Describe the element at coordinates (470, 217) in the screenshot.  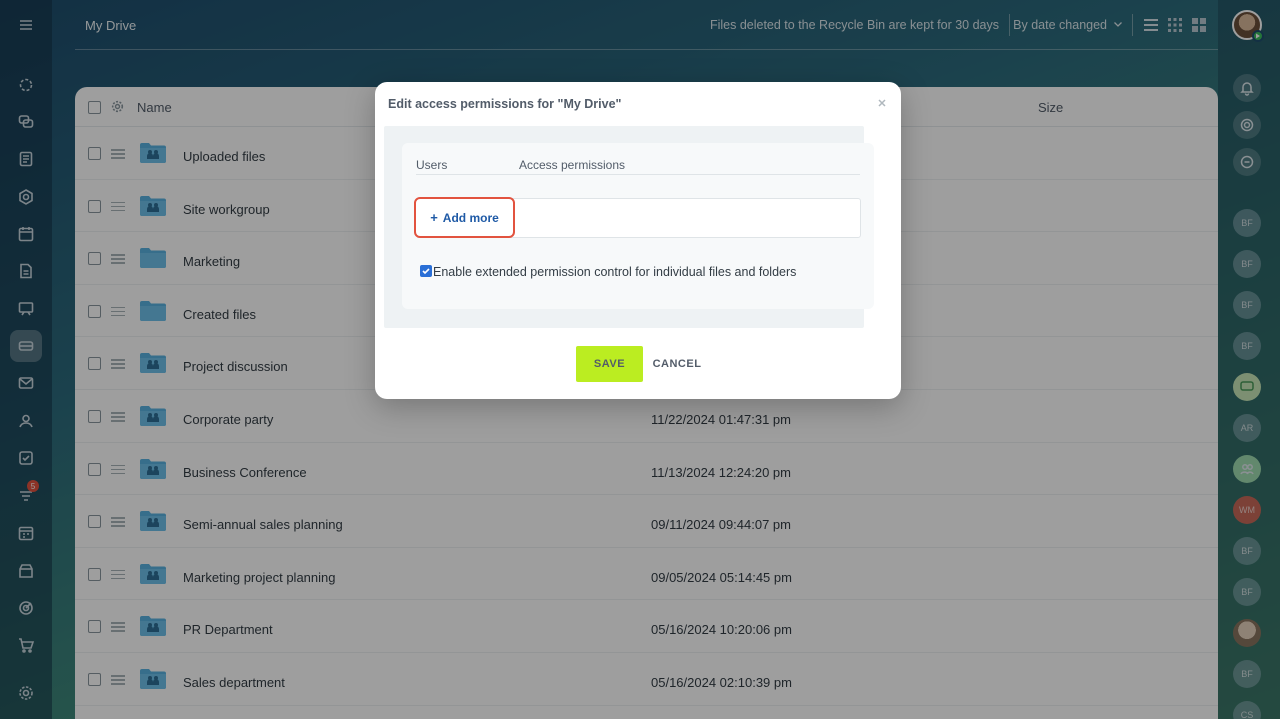
I see `add-more-label: Add more` at that location.